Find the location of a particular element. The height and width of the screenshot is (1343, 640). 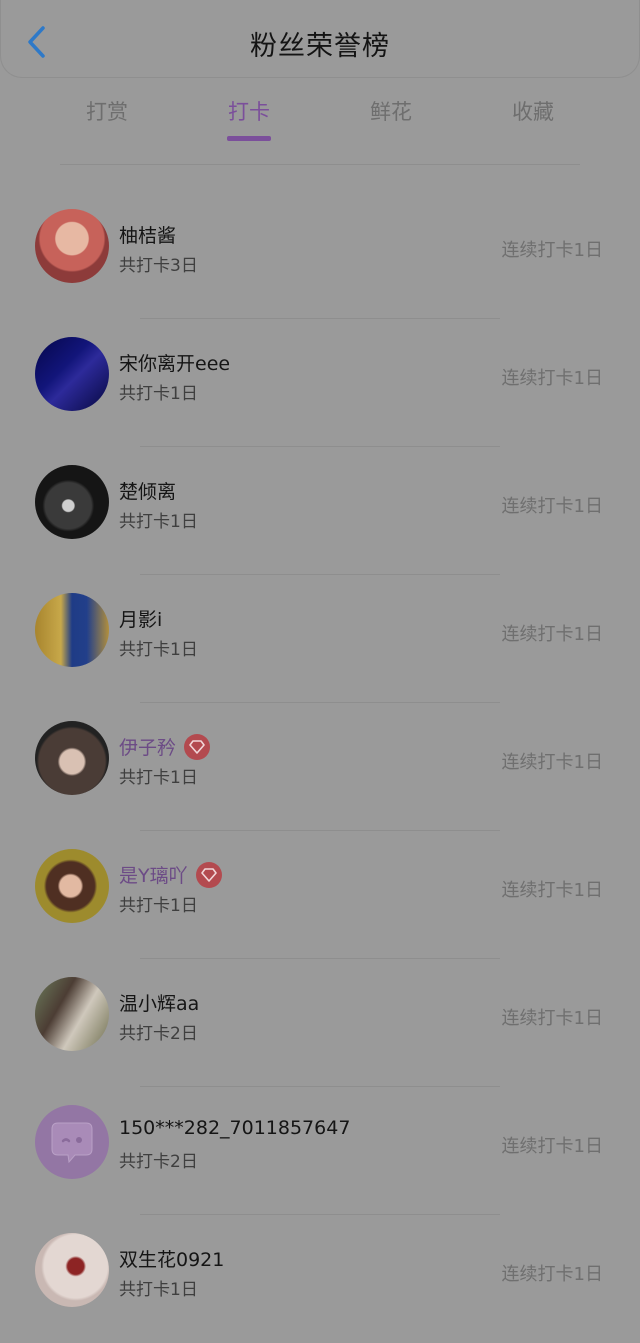

fan-name: 是Y璃吖 is located at coordinates (153, 876).